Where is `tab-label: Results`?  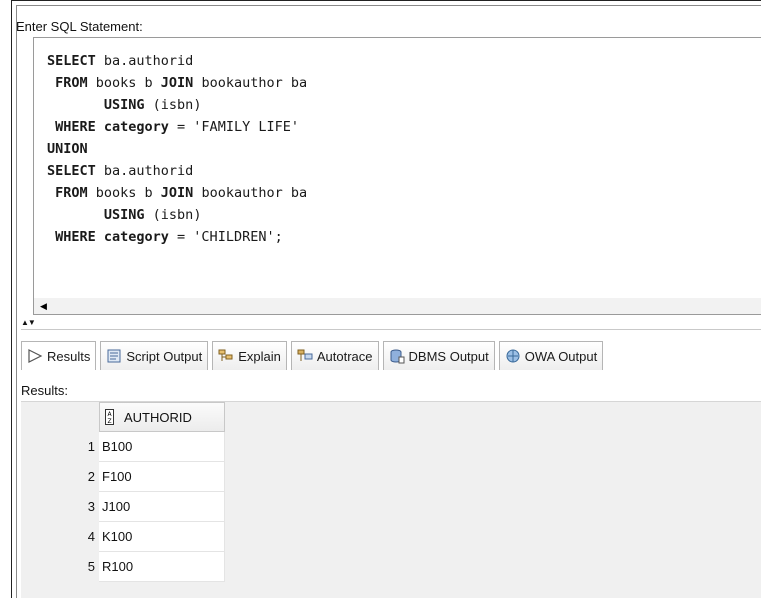
tab-label: Results is located at coordinates (69, 356).